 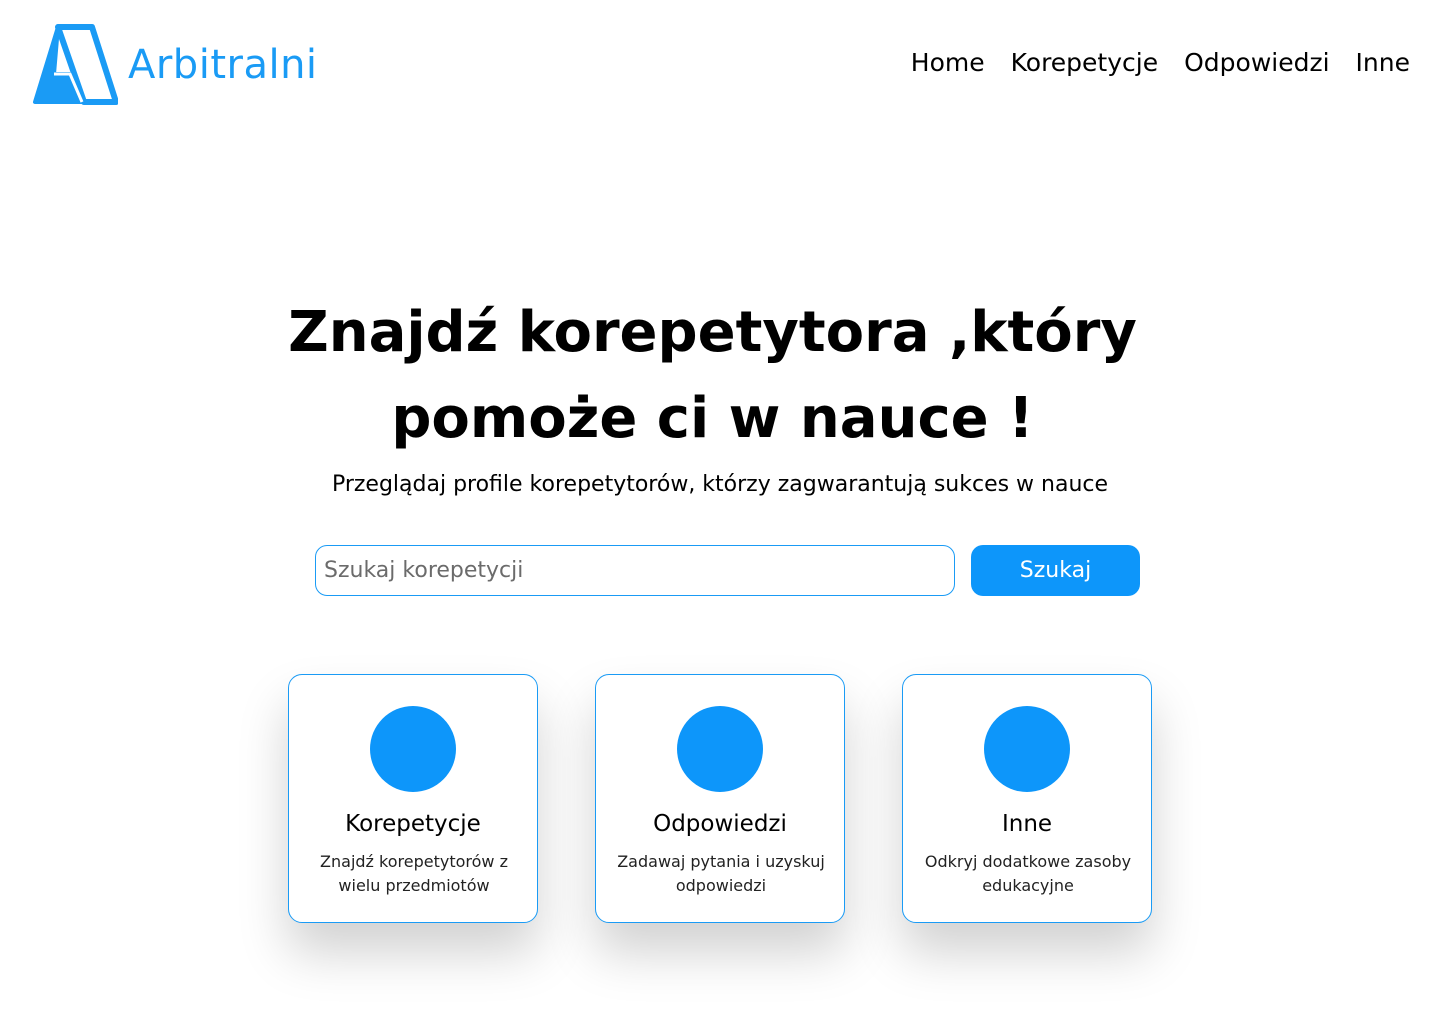 I want to click on card-description: Znajdź korepetytorów z wielu przedmiotów, so click(x=414, y=873).